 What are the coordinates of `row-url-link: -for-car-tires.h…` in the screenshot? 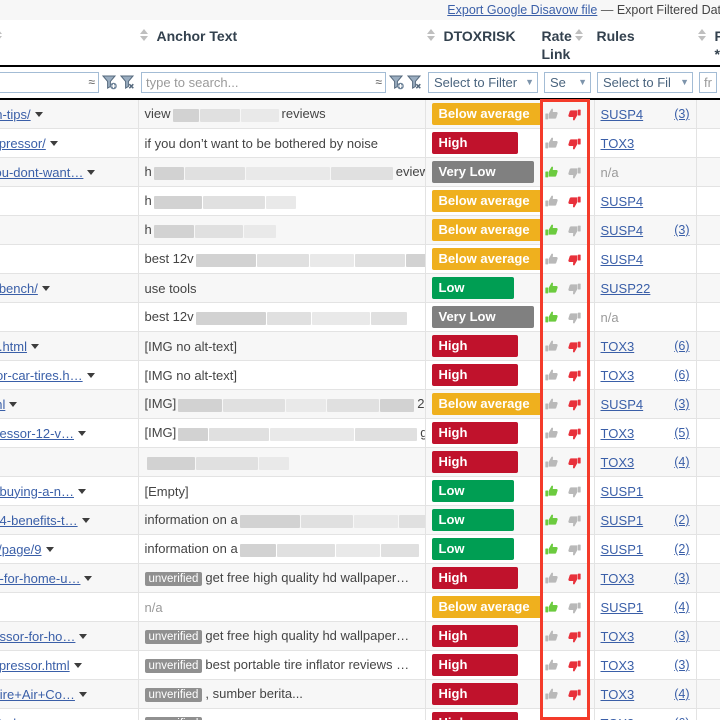 It's located at (41, 375).